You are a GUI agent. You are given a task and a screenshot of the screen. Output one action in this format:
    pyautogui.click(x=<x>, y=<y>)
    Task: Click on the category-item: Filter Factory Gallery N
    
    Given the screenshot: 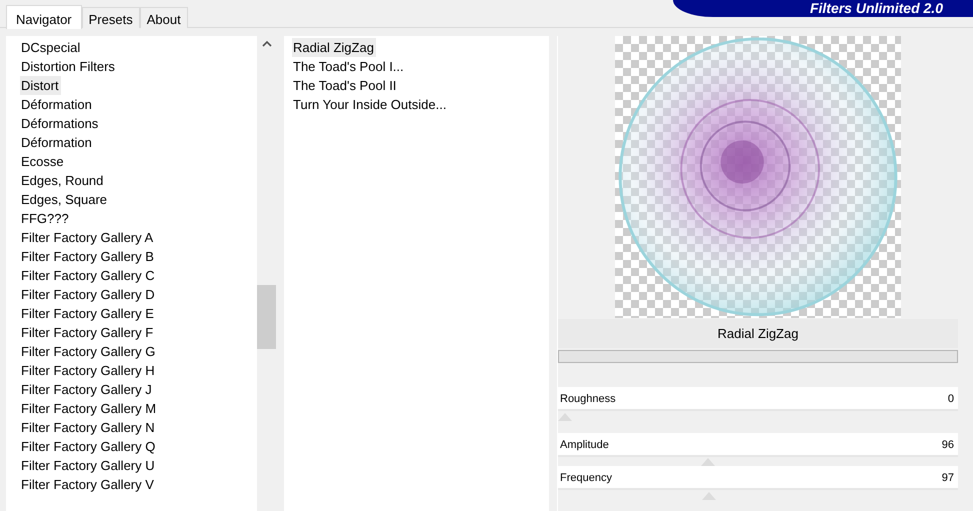 What is the action you would take?
    pyautogui.click(x=88, y=427)
    